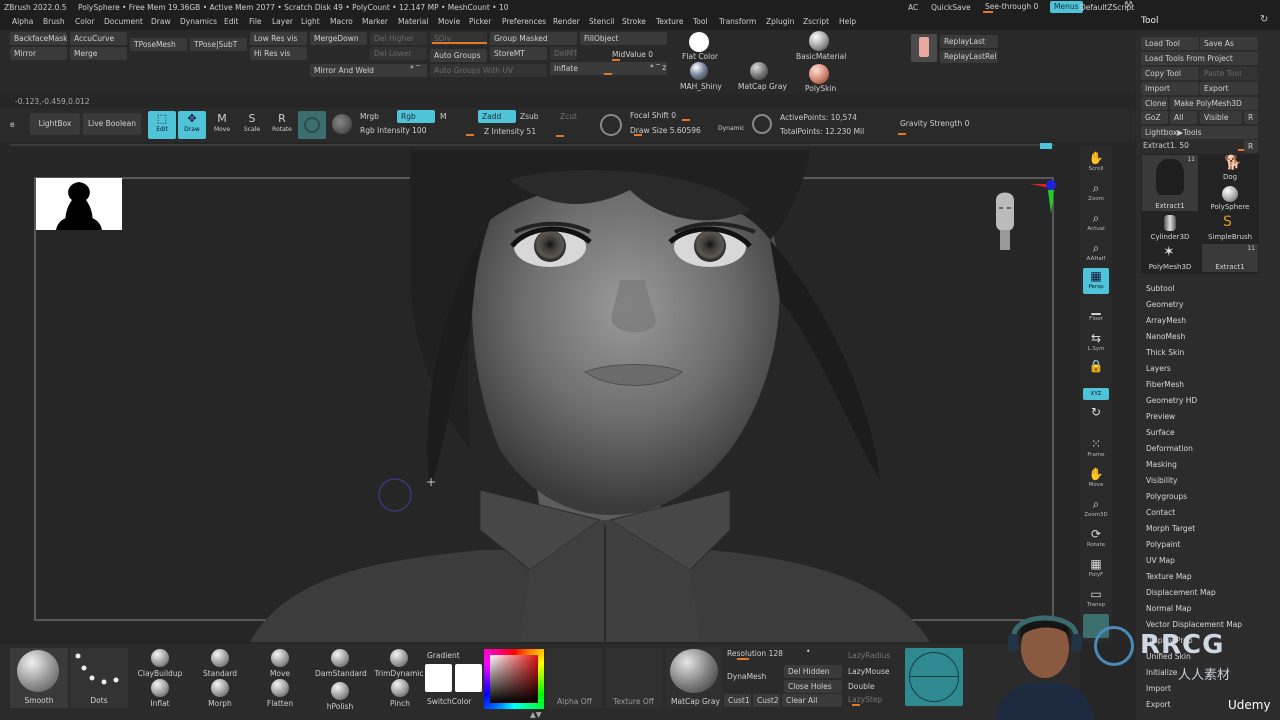 The image size is (1280, 720). Describe the element at coordinates (1096, 163) in the screenshot. I see `scroll-button: ✋ Scroll` at that location.